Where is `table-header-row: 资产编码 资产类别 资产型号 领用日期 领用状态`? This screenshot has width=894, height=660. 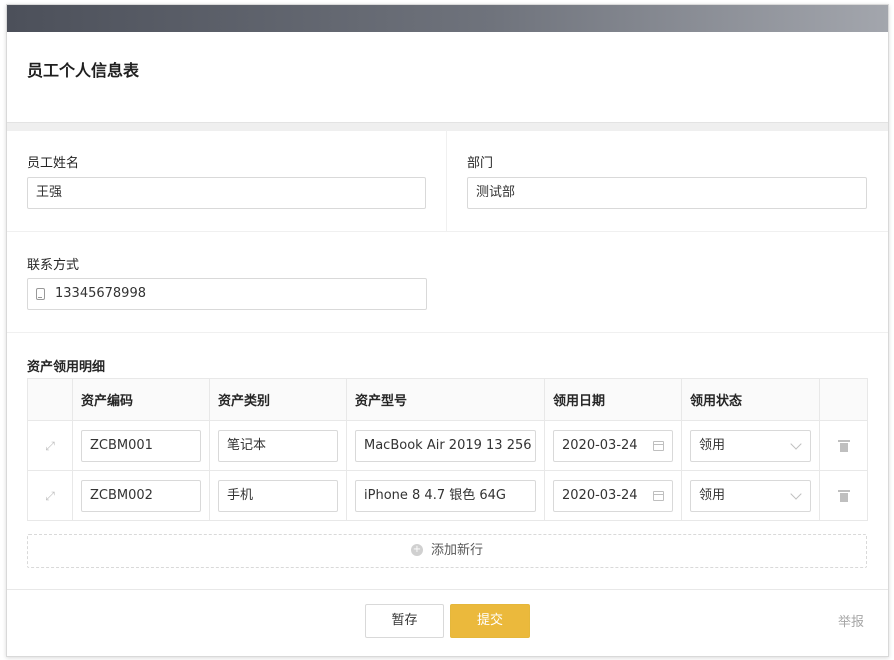
table-header-row: 资产编码 资产类别 资产型号 领用日期 领用状态 is located at coordinates (447, 399).